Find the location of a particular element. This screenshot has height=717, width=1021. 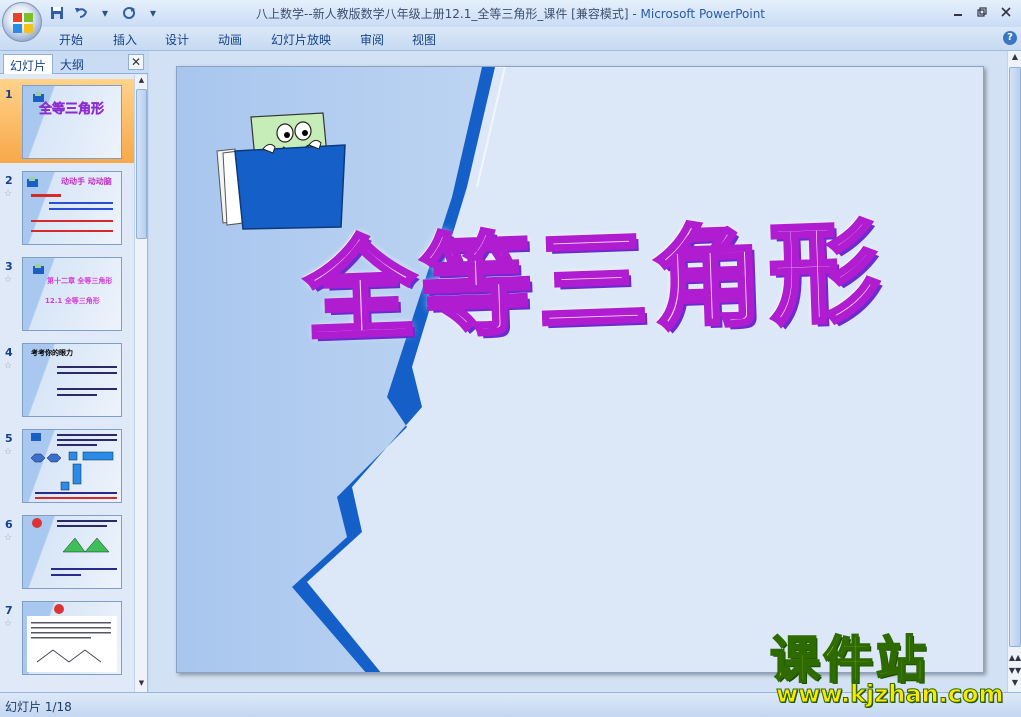

help-icon: ? is located at coordinates (1010, 38).